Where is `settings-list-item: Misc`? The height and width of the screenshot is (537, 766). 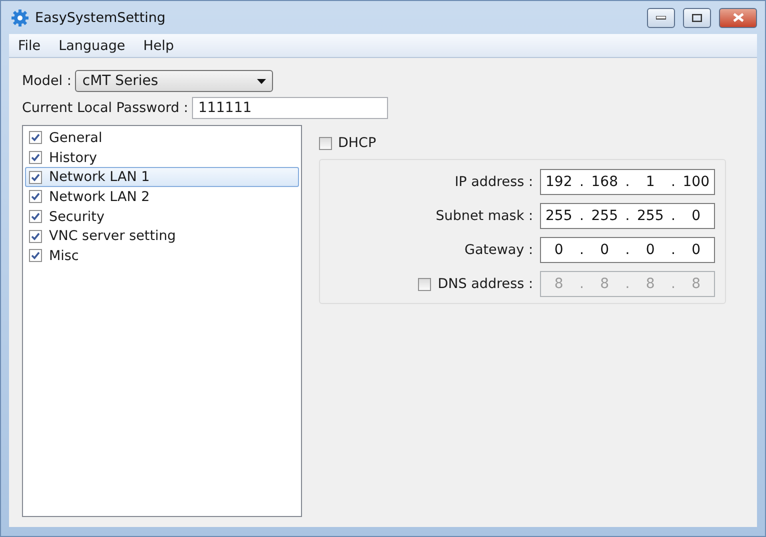 settings-list-item: Misc is located at coordinates (162, 256).